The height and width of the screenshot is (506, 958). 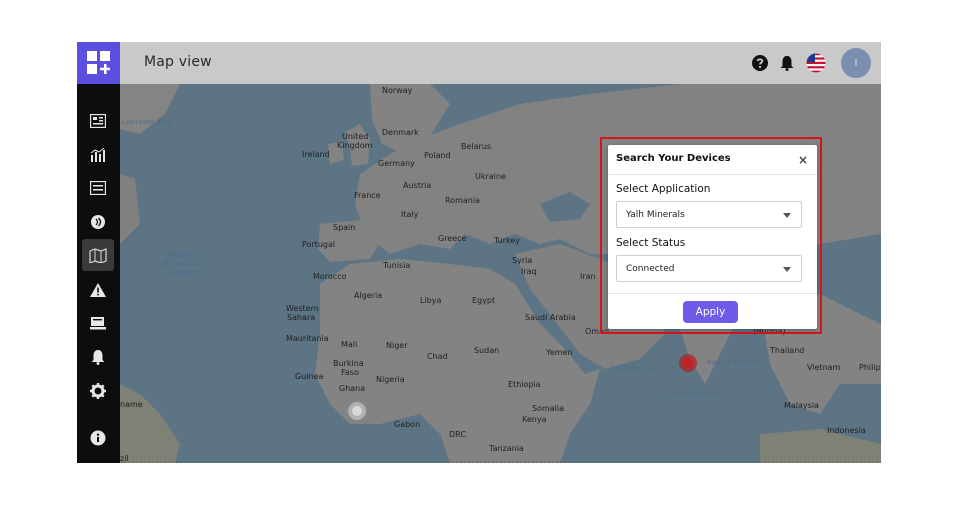 I want to click on popup-title: Search Your Devices, so click(x=673, y=158).